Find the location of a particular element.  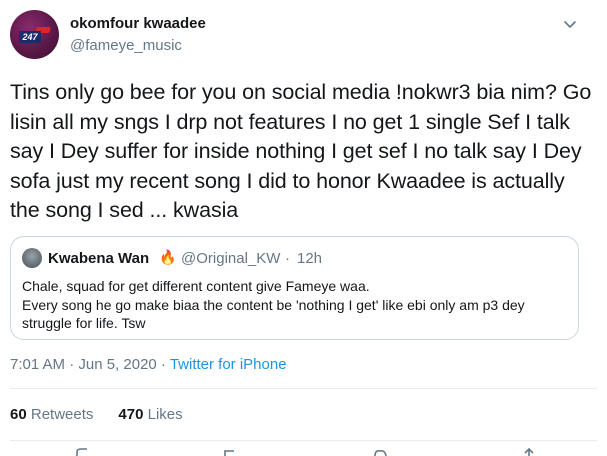

likes-stat: 470 Likes is located at coordinates (150, 414).